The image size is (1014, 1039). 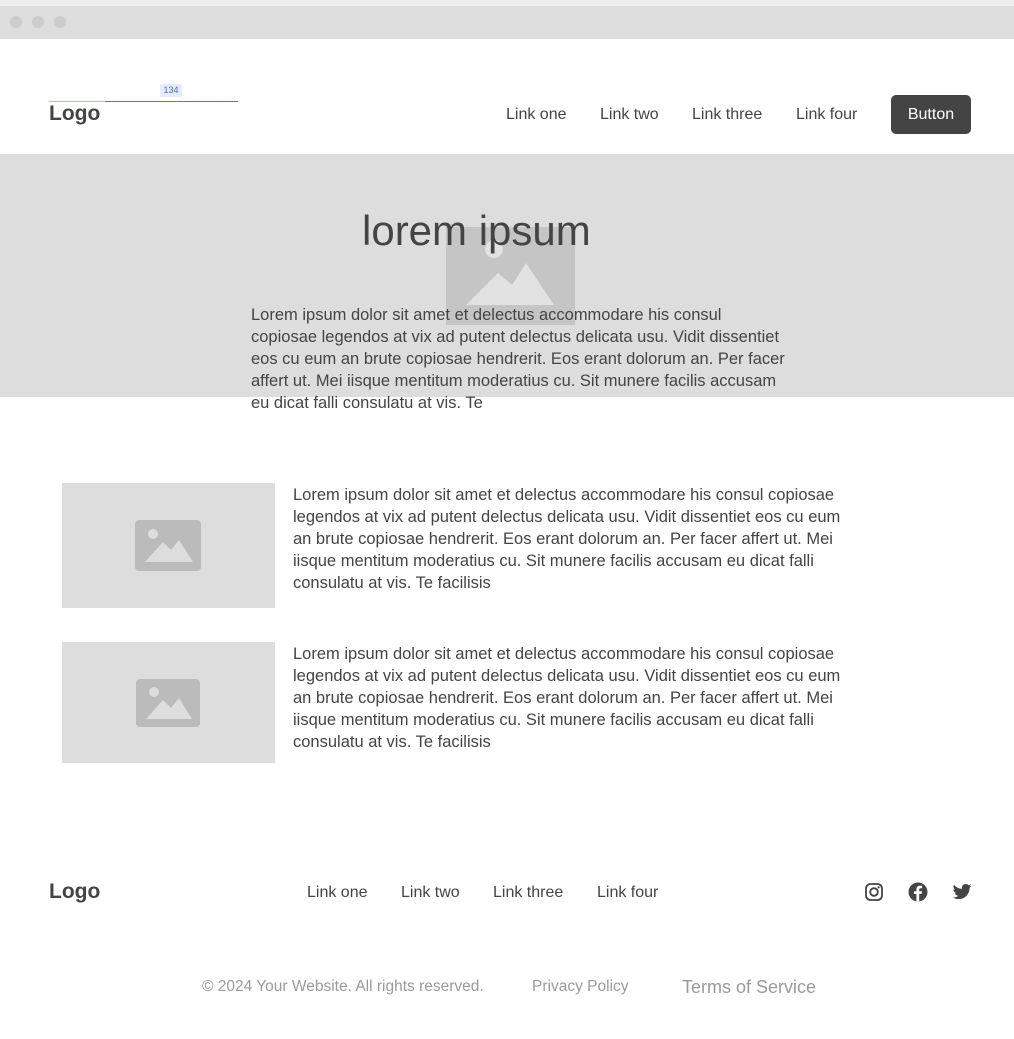 I want to click on window-minimize-dot, so click(x=38, y=22).